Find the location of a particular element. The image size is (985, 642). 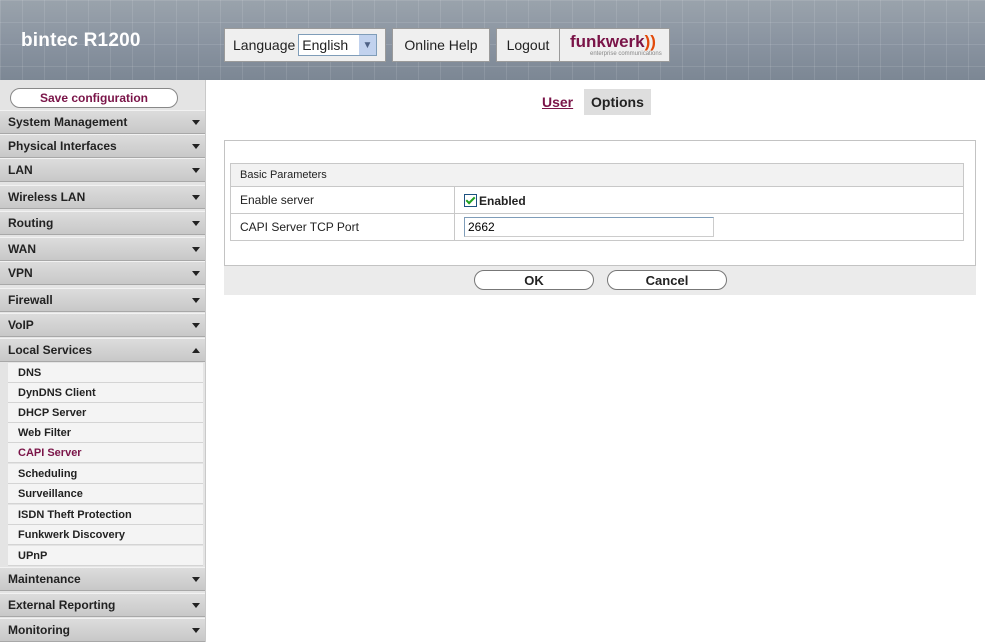

enabled-label: Enabled is located at coordinates (502, 200).